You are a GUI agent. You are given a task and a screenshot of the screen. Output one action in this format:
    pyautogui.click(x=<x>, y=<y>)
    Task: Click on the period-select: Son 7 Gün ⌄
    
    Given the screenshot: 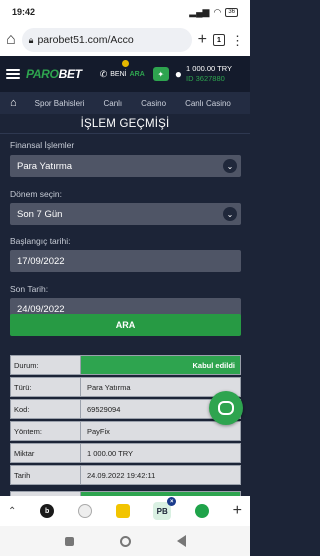 What is the action you would take?
    pyautogui.click(x=125, y=214)
    